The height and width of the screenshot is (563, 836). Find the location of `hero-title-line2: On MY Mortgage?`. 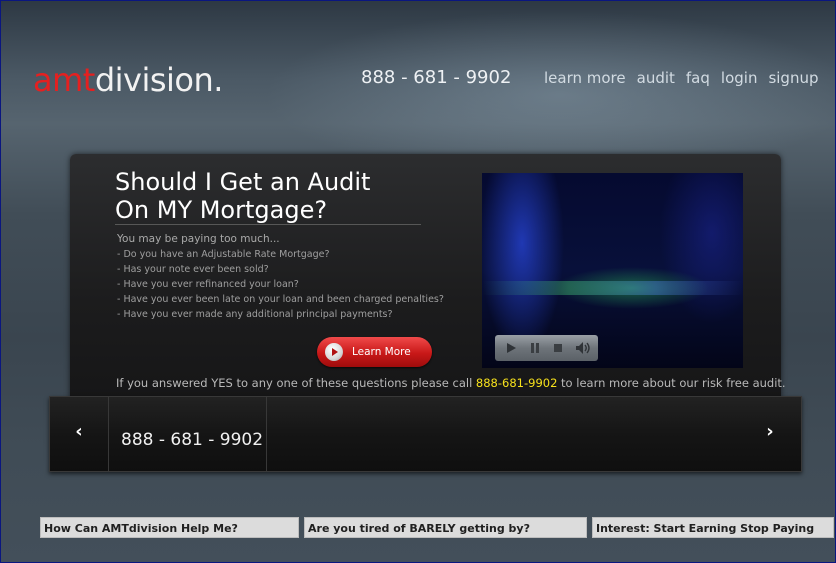

hero-title-line2: On MY Mortgage? is located at coordinates (221, 210).